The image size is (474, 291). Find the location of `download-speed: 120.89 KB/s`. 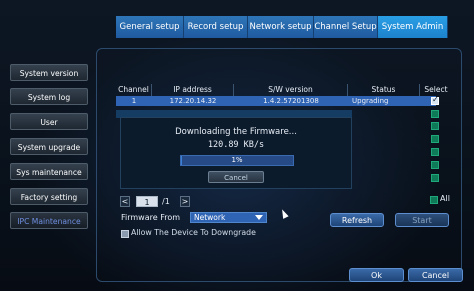

download-speed: 120.89 KB/s is located at coordinates (236, 145).